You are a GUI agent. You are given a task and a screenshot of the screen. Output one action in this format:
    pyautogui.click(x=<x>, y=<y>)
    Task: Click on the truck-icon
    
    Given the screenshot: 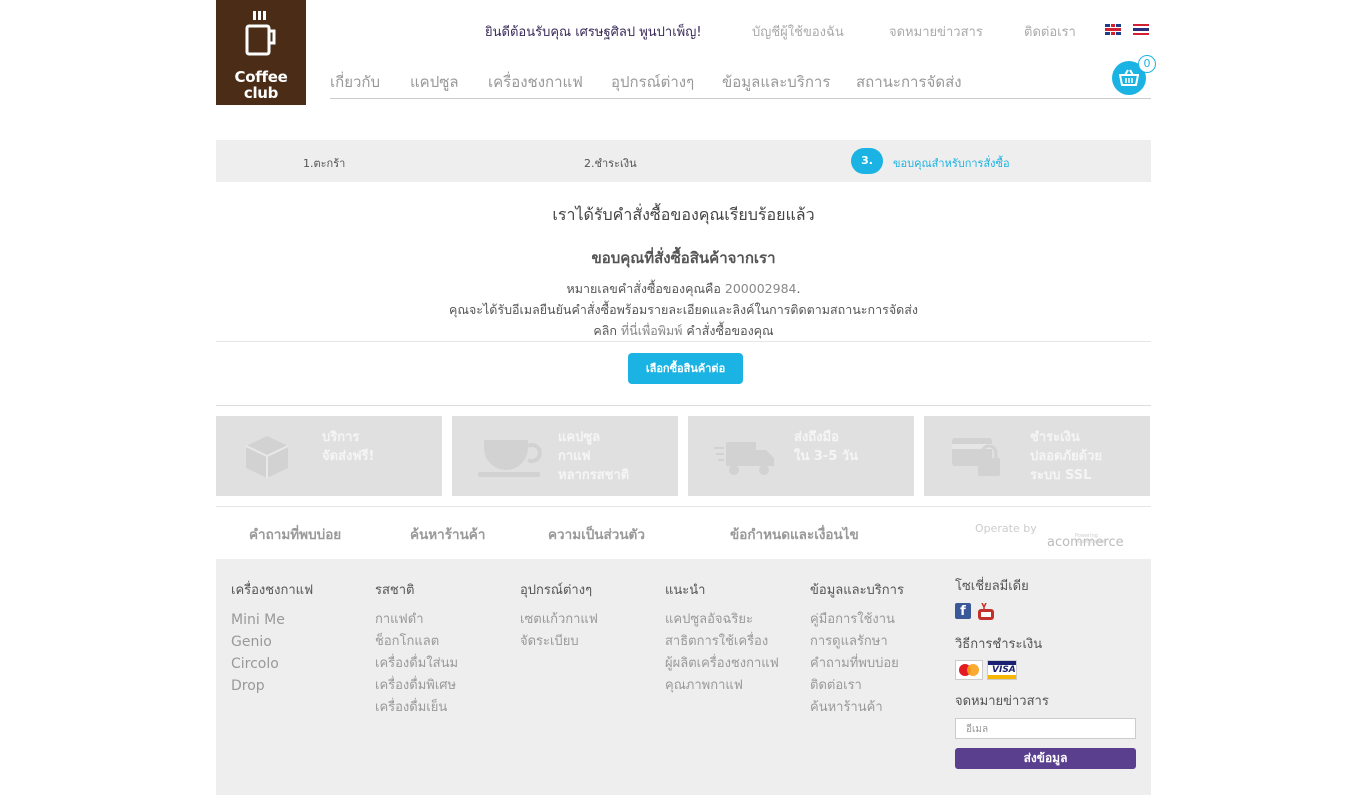 What is the action you would take?
    pyautogui.click(x=744, y=458)
    